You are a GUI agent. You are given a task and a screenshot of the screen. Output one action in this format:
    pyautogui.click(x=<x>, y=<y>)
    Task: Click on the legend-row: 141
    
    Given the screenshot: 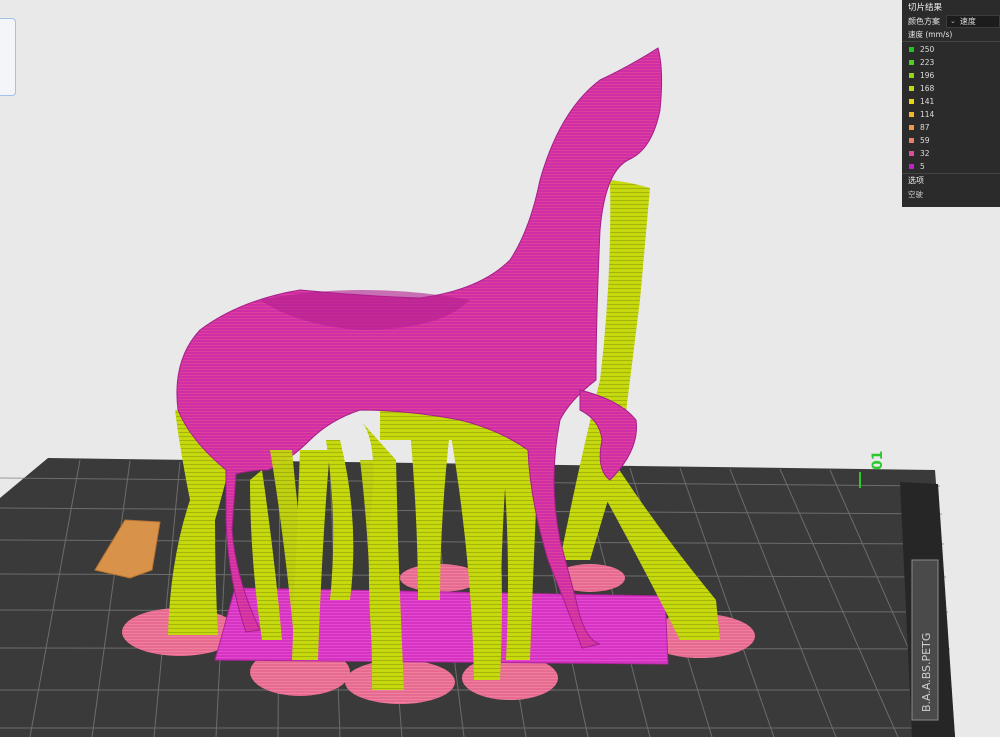 What is the action you would take?
    pyautogui.click(x=951, y=101)
    